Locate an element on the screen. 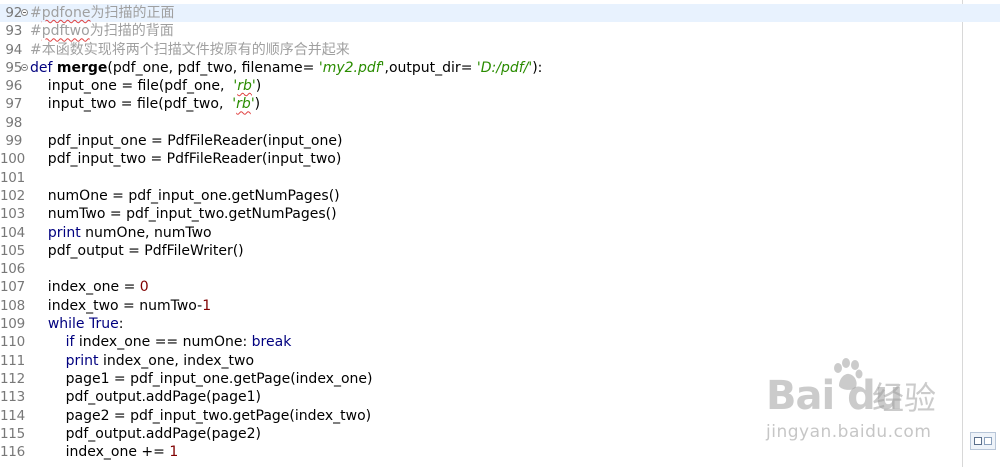 The image size is (1000, 467). code-token: #本函数实现将两个扫描文件按原有的顺序合并起来 is located at coordinates (190, 49).